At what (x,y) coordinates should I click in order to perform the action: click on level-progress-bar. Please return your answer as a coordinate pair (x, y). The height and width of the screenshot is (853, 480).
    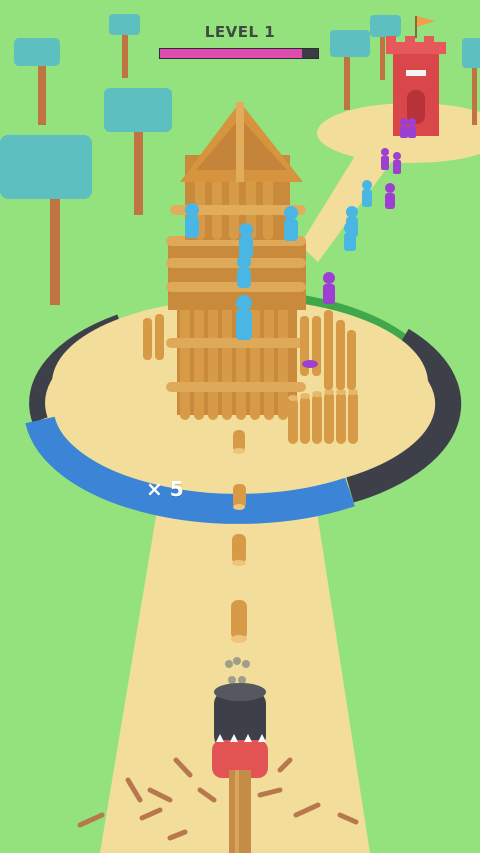
    Looking at the image, I should click on (239, 53).